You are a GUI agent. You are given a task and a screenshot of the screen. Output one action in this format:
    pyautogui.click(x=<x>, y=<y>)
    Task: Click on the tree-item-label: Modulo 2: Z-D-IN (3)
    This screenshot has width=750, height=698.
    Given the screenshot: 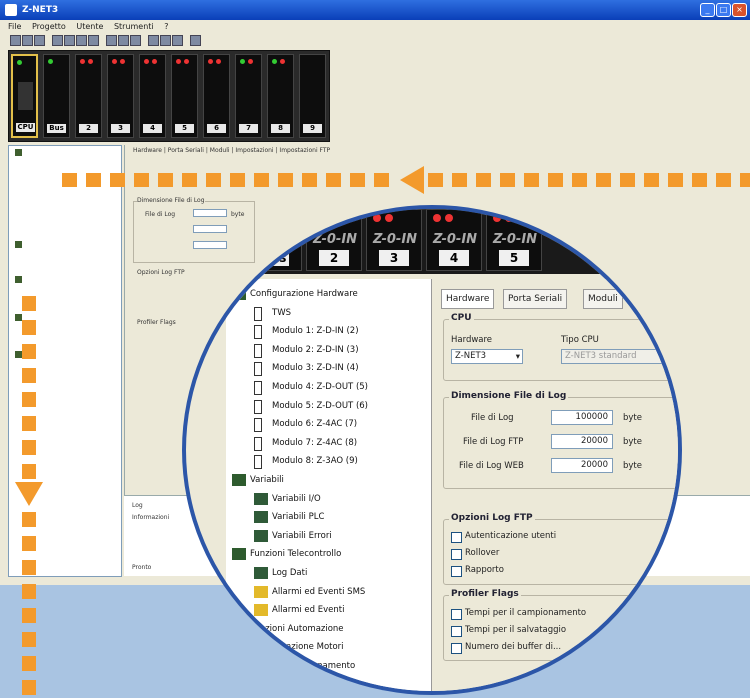 What is the action you would take?
    pyautogui.click(x=315, y=349)
    